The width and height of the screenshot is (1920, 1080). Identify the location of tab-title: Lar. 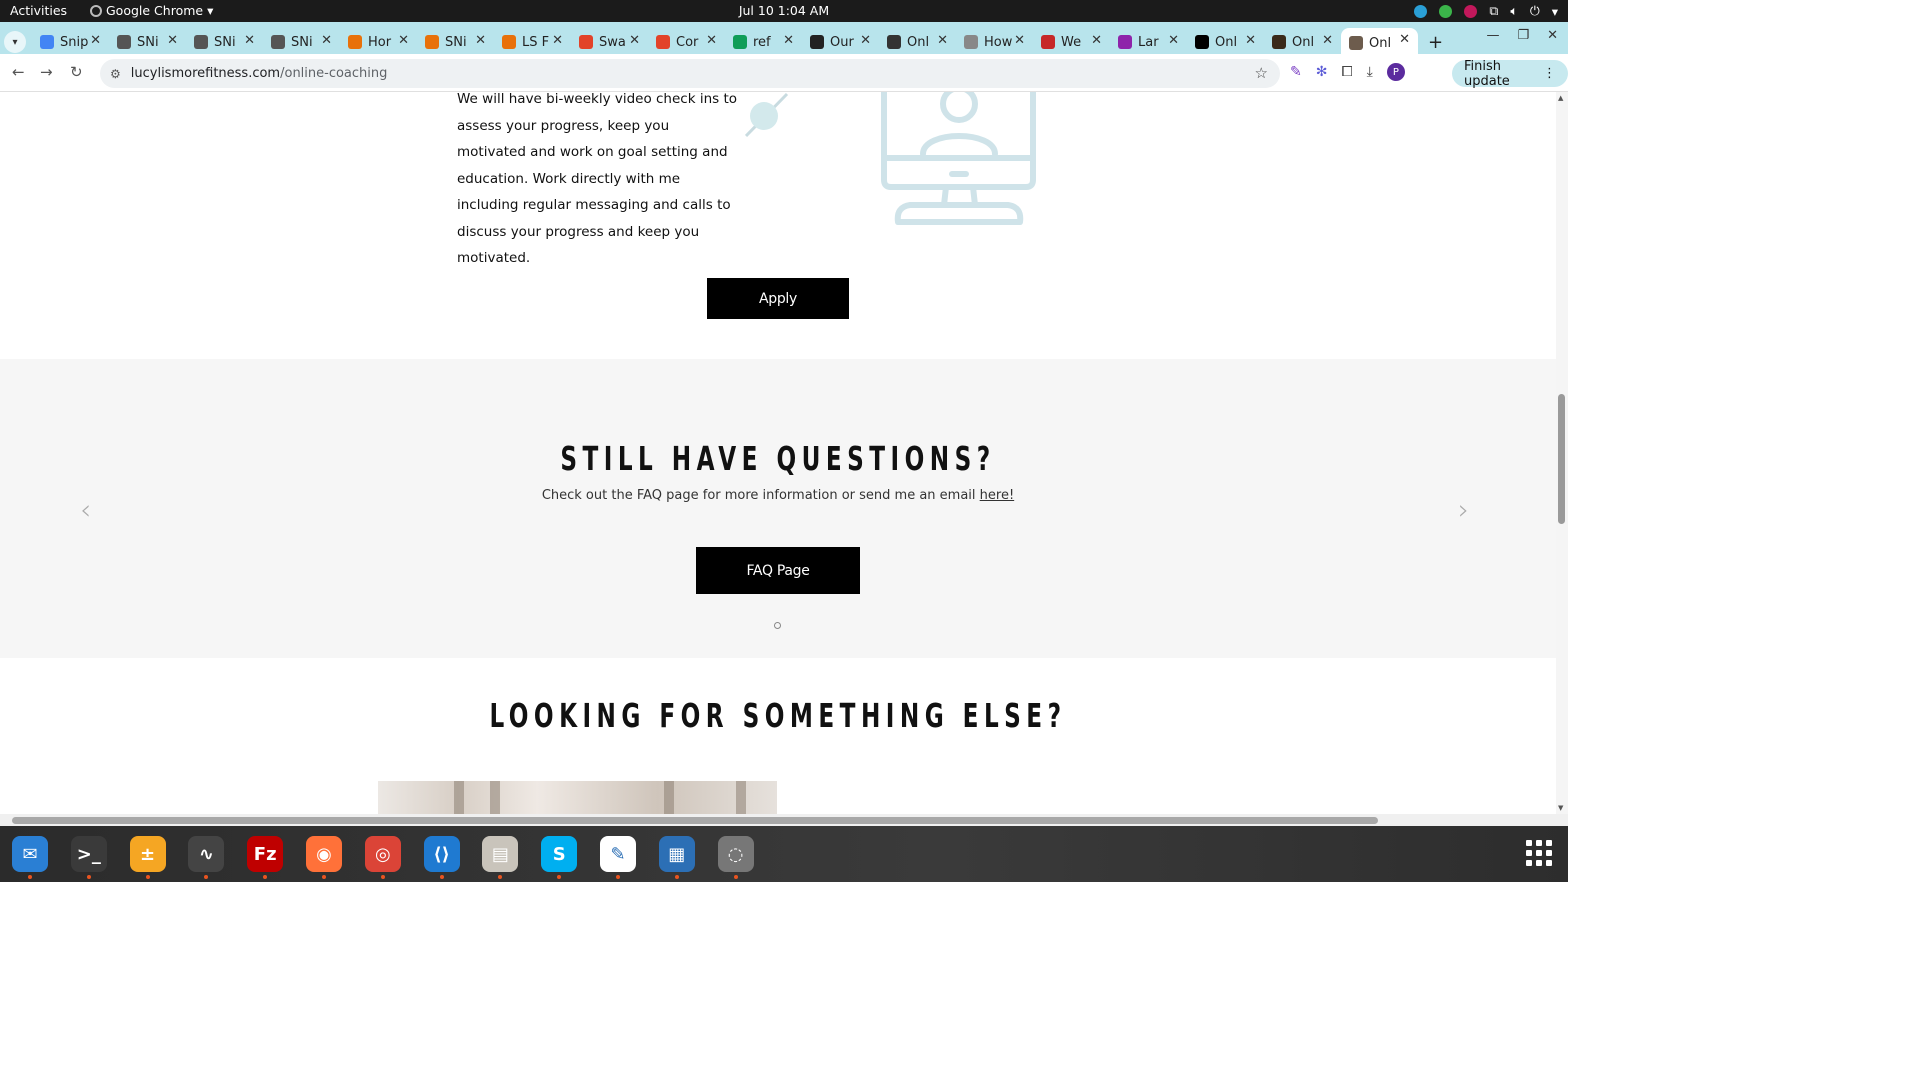
(1148, 42).